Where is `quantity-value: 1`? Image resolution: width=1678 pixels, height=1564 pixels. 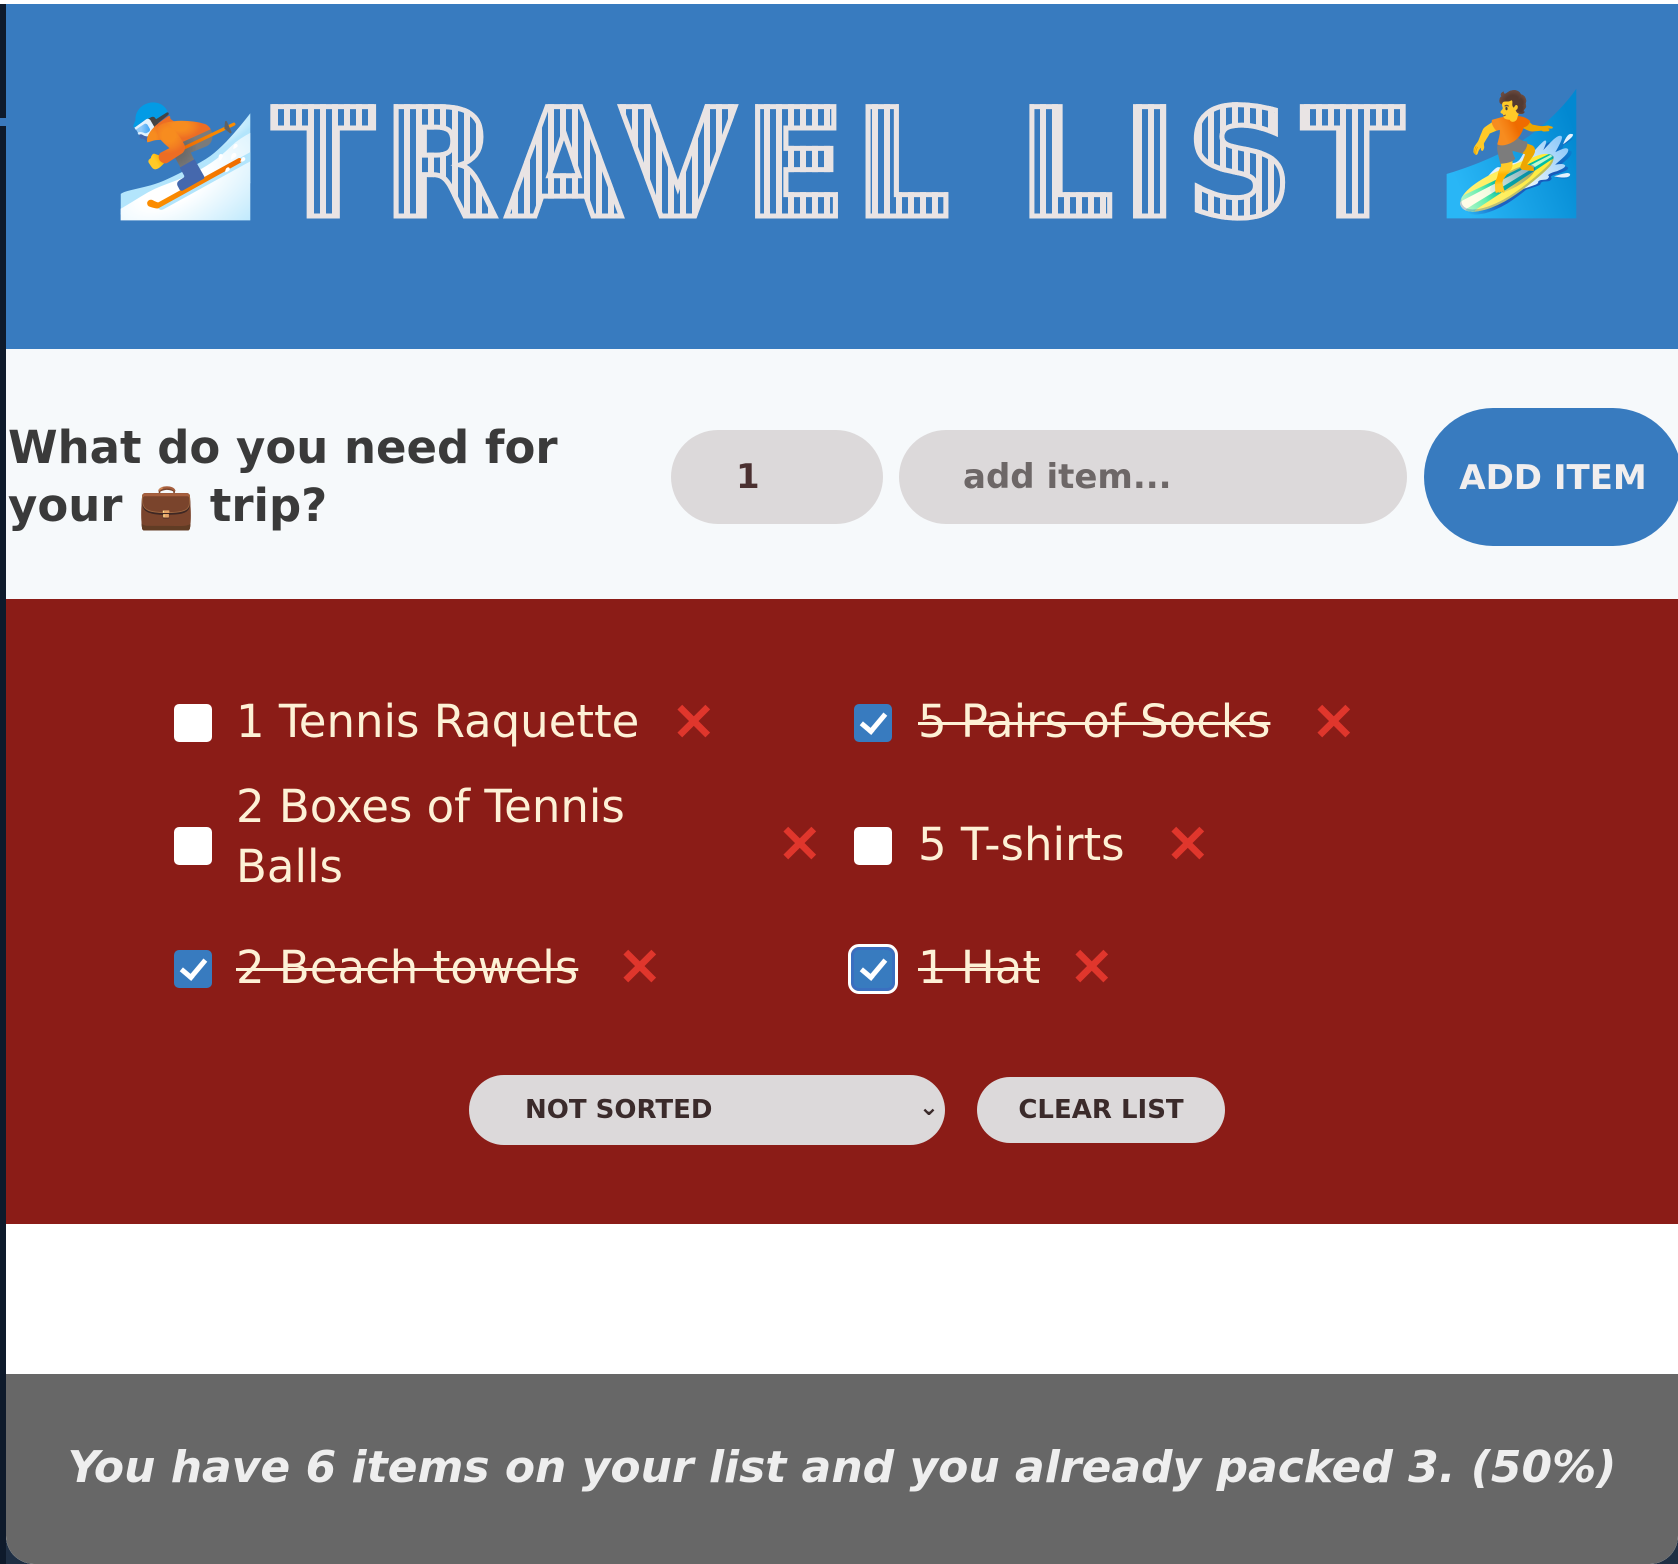
quantity-value: 1 is located at coordinates (748, 477).